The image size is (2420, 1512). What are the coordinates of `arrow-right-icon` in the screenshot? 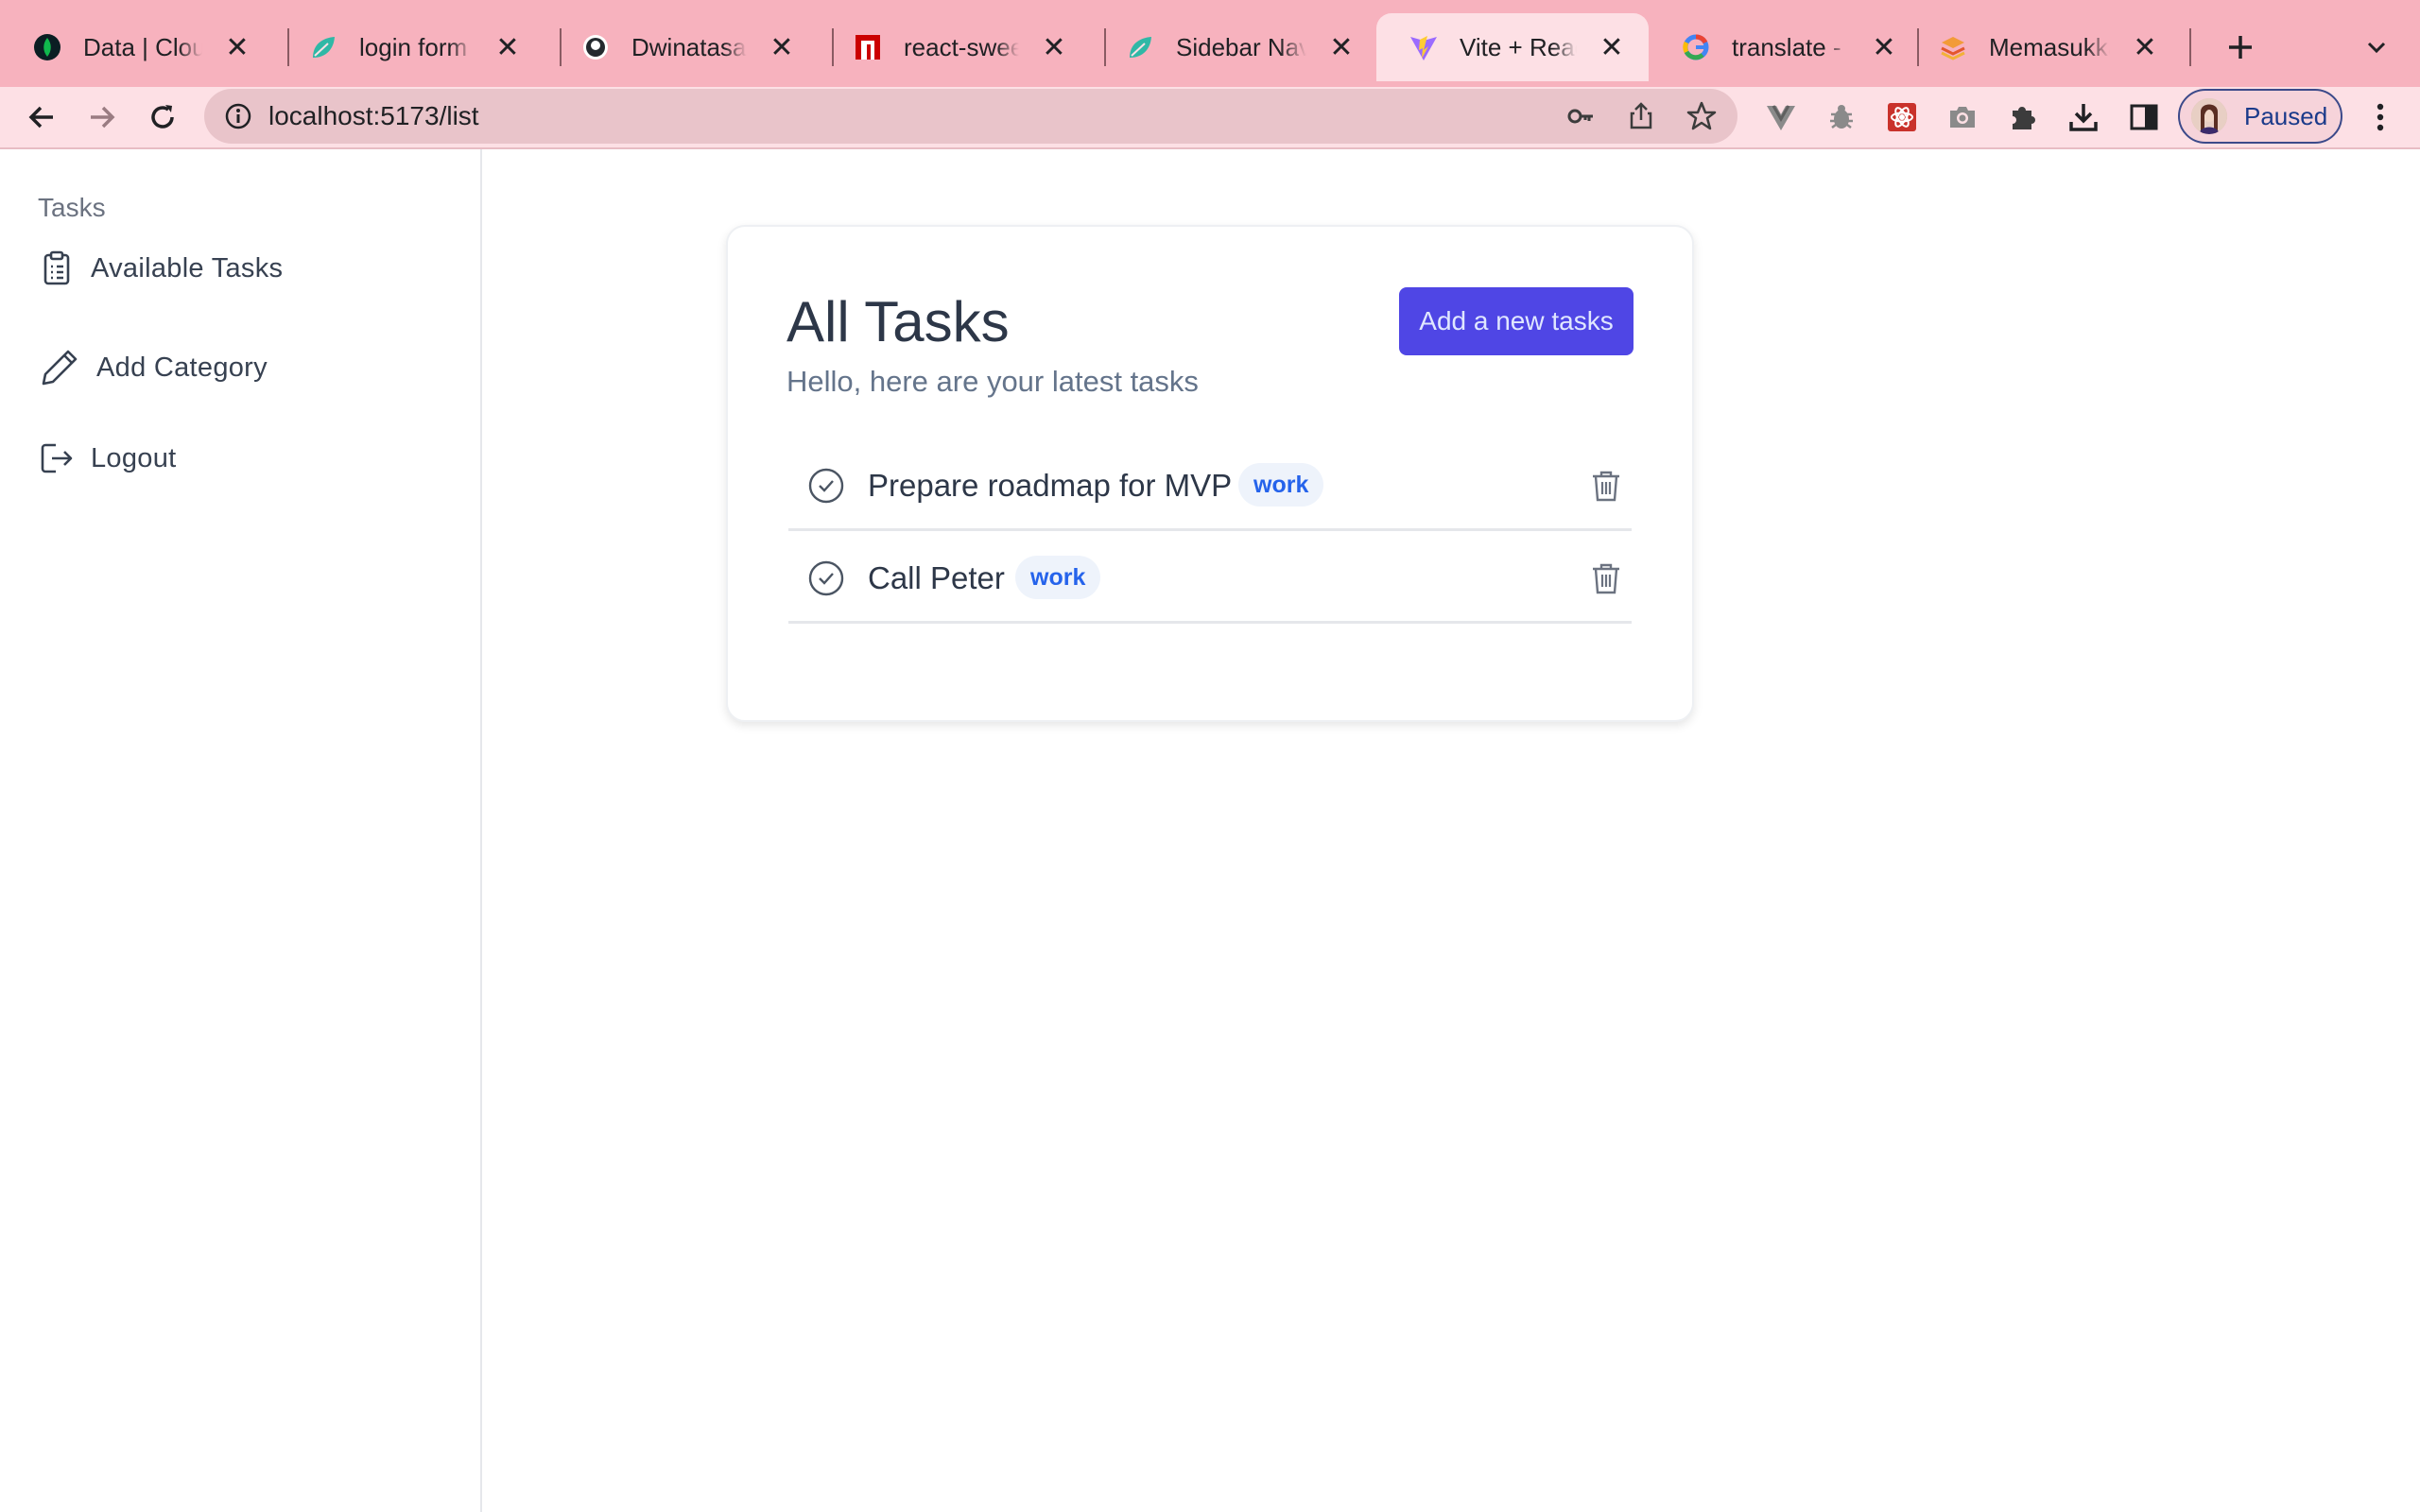 It's located at (103, 117).